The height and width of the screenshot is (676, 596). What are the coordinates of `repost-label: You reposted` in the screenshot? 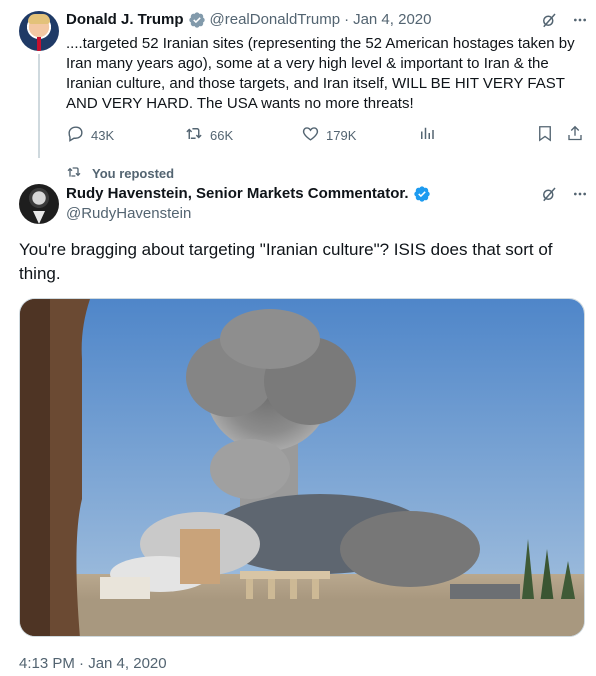 It's located at (133, 173).